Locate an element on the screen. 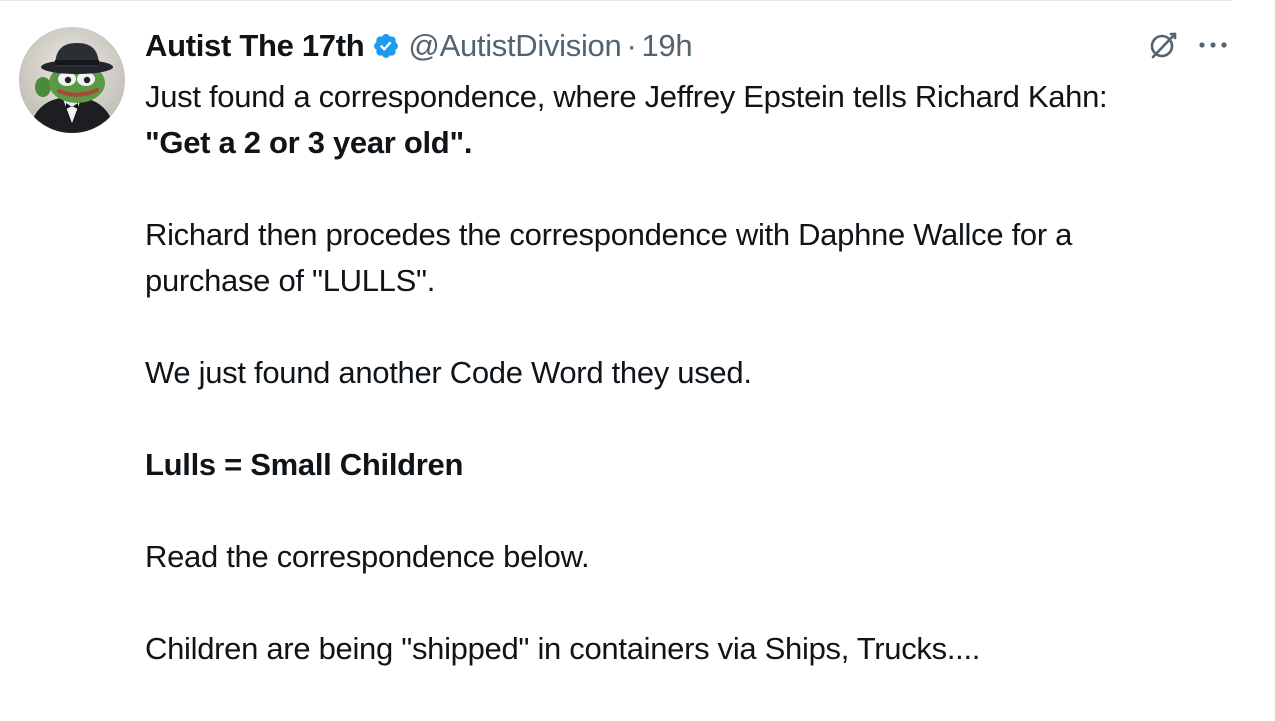  post-line-bold: Lulls = Small Children is located at coordinates (304, 464).